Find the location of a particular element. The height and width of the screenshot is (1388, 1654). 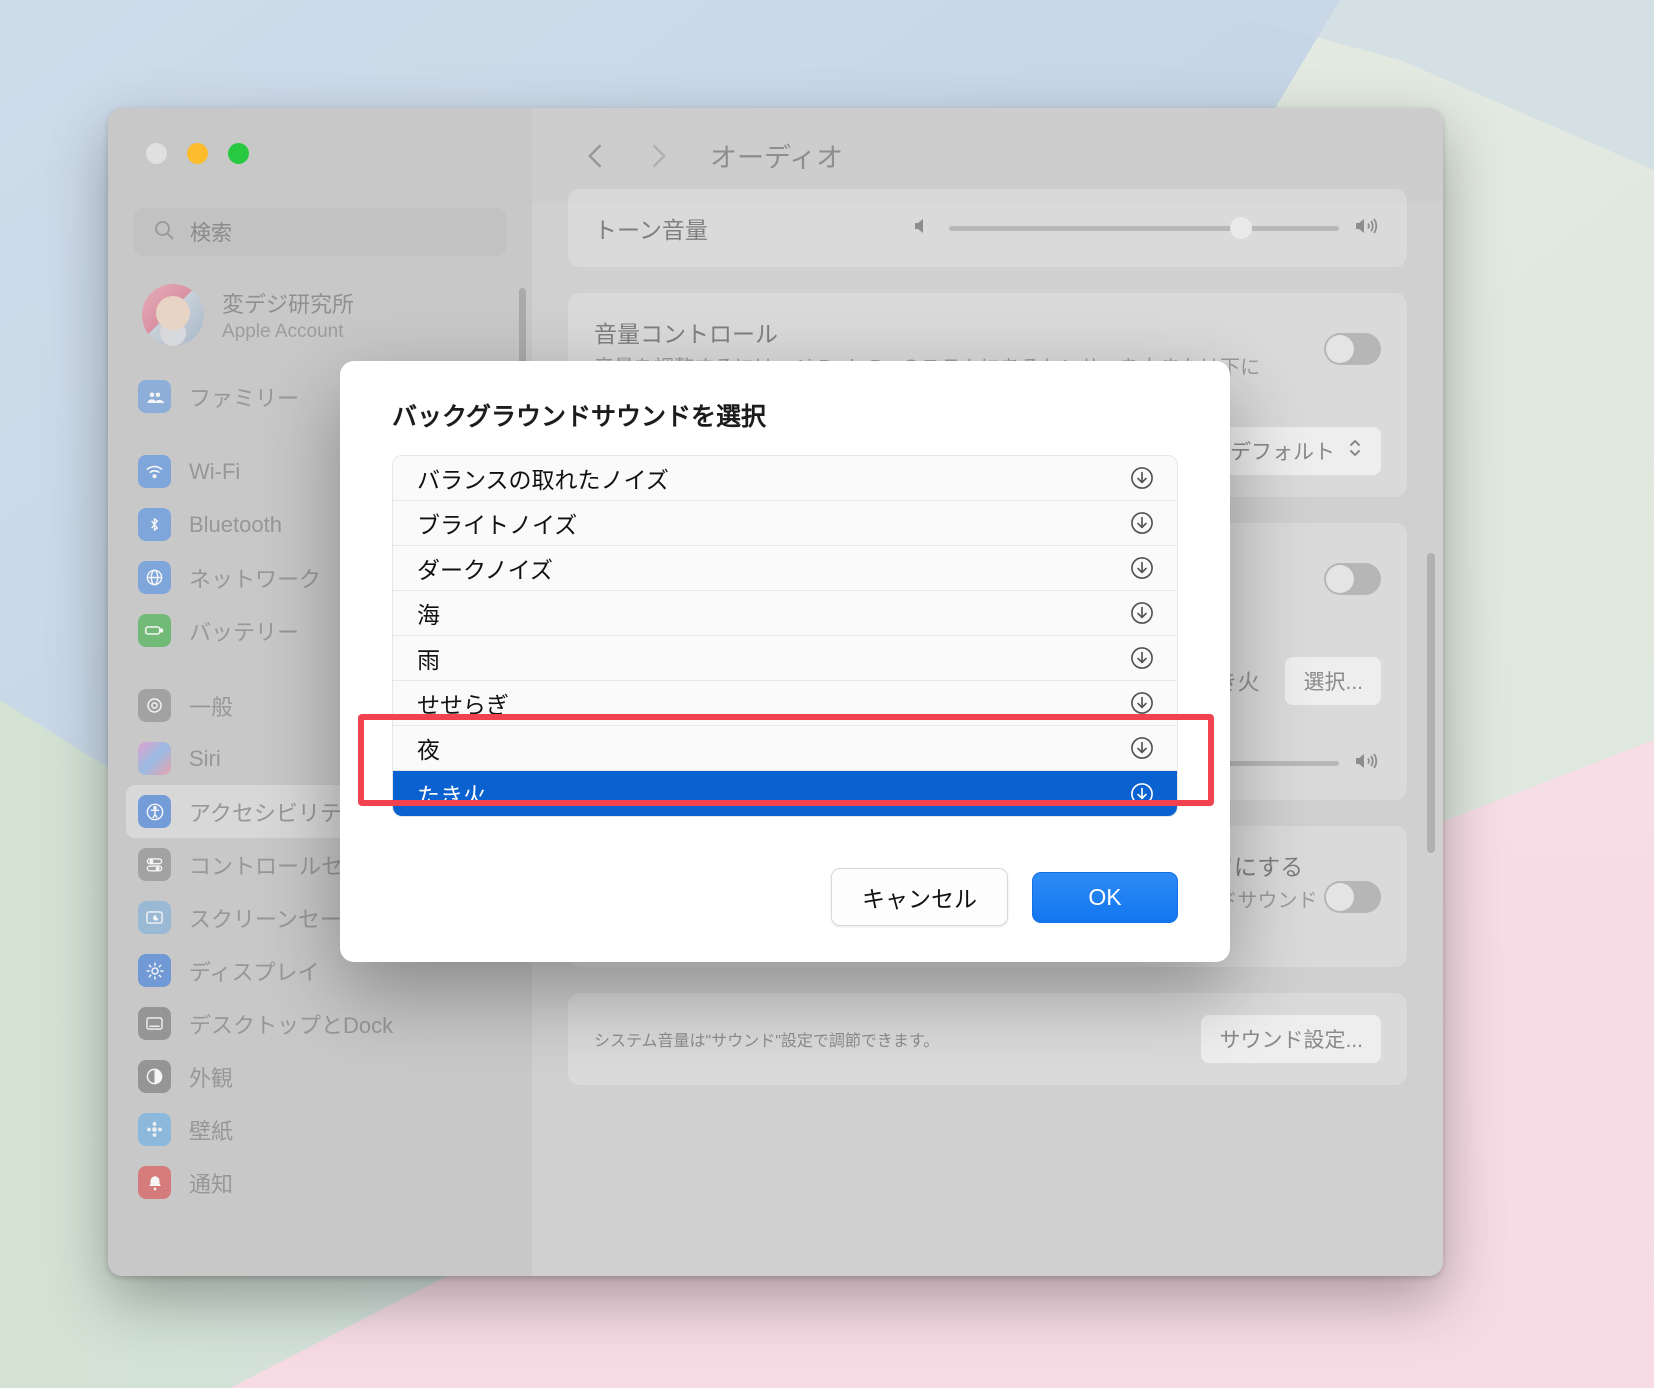

sidebar-item-label: ネットワーク is located at coordinates (255, 579).